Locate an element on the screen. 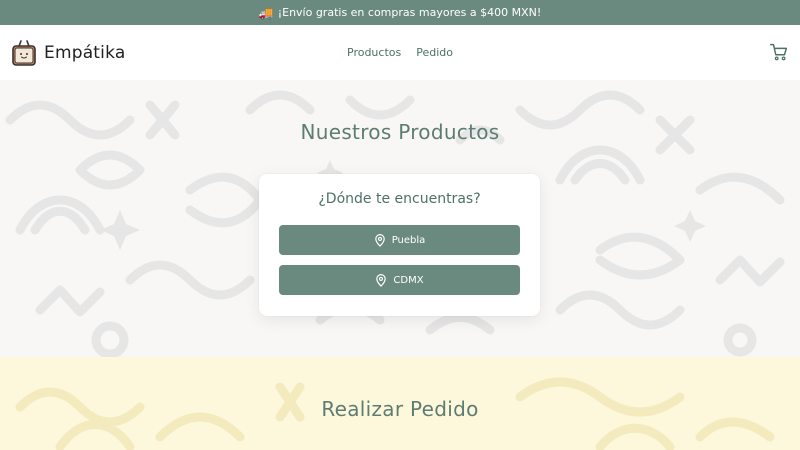 The image size is (800, 450). location-button-puebla: Puebla is located at coordinates (399, 240).